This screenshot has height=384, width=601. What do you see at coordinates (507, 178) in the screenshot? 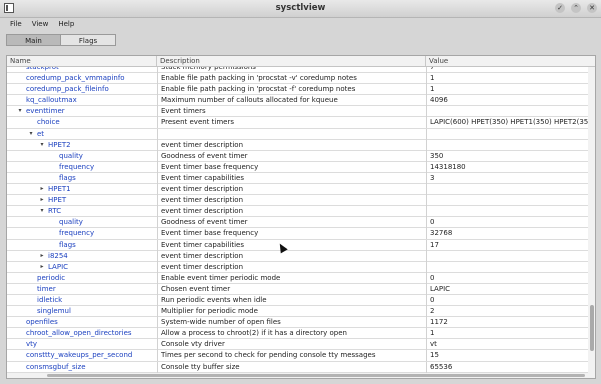
I see `value-cell: 3` at bounding box center [507, 178].